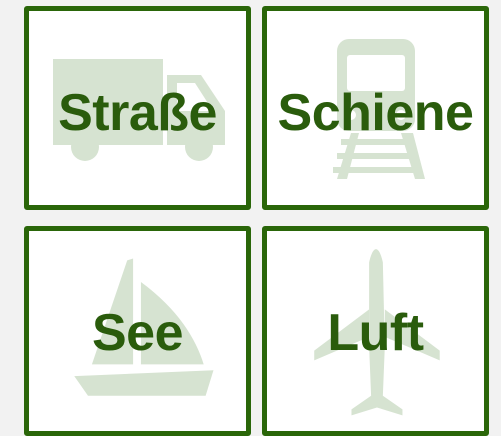 This screenshot has width=501, height=436. I want to click on tile-label-road: Straße, so click(137, 113).